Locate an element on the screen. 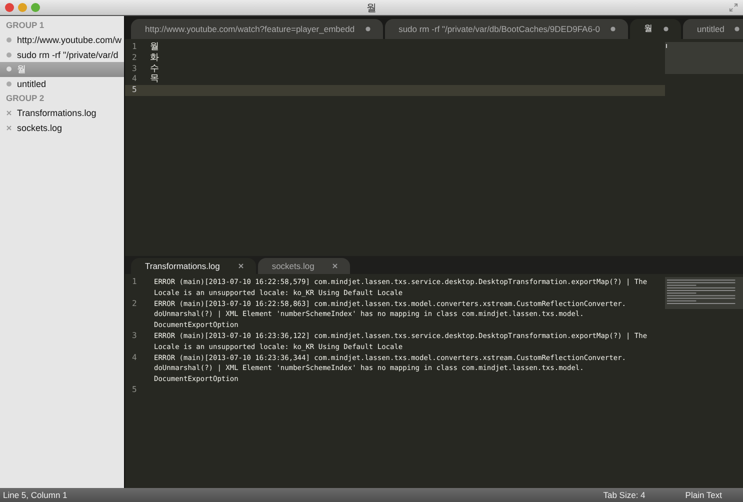 This screenshot has width=743, height=502. minimap-drawing is located at coordinates (704, 293).